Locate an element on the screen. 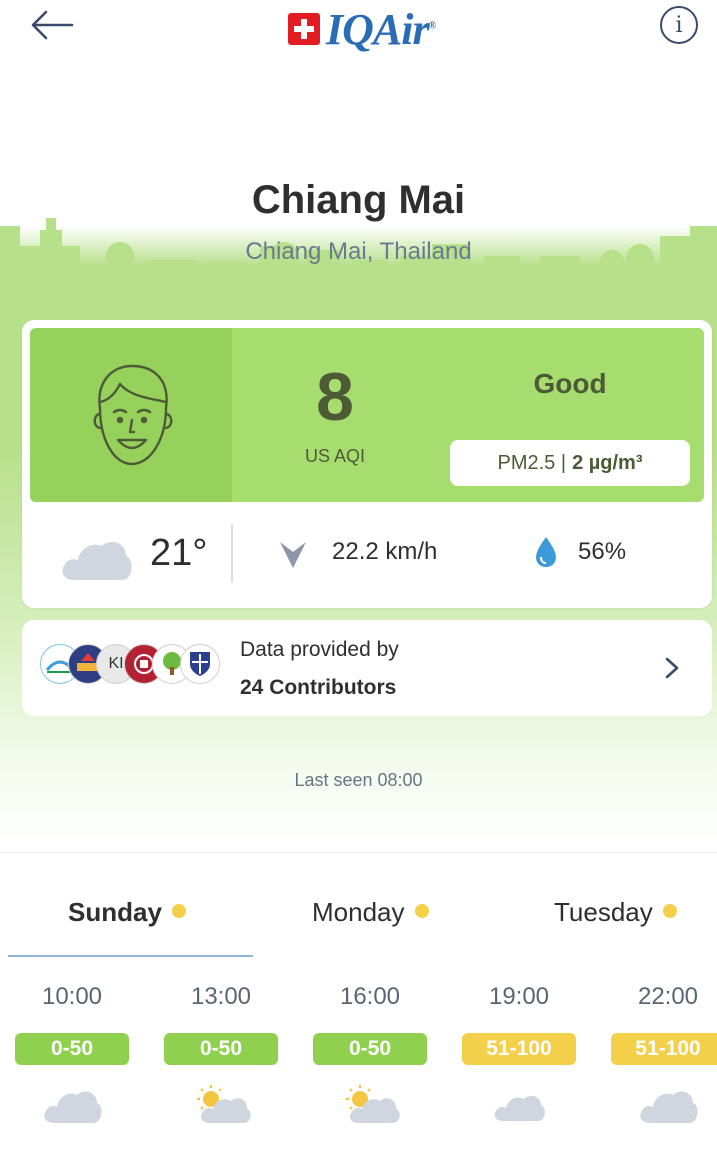 Image resolution: width=717 pixels, height=1152 pixels. face-box is located at coordinates (131, 415).